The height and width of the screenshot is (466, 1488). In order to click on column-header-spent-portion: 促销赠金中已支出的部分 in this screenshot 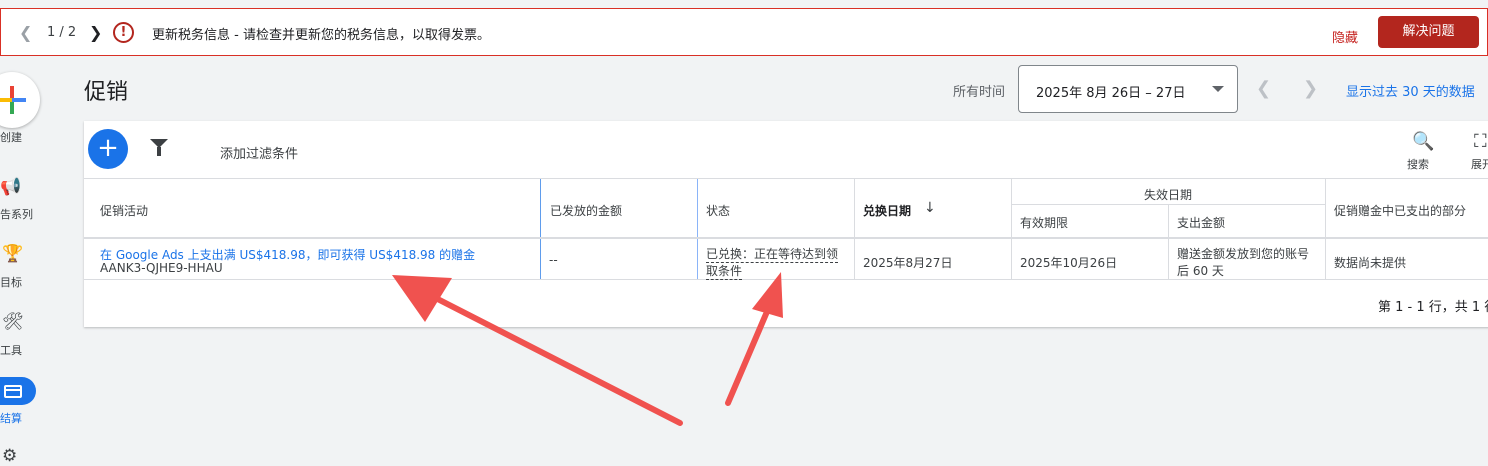, I will do `click(1400, 210)`.